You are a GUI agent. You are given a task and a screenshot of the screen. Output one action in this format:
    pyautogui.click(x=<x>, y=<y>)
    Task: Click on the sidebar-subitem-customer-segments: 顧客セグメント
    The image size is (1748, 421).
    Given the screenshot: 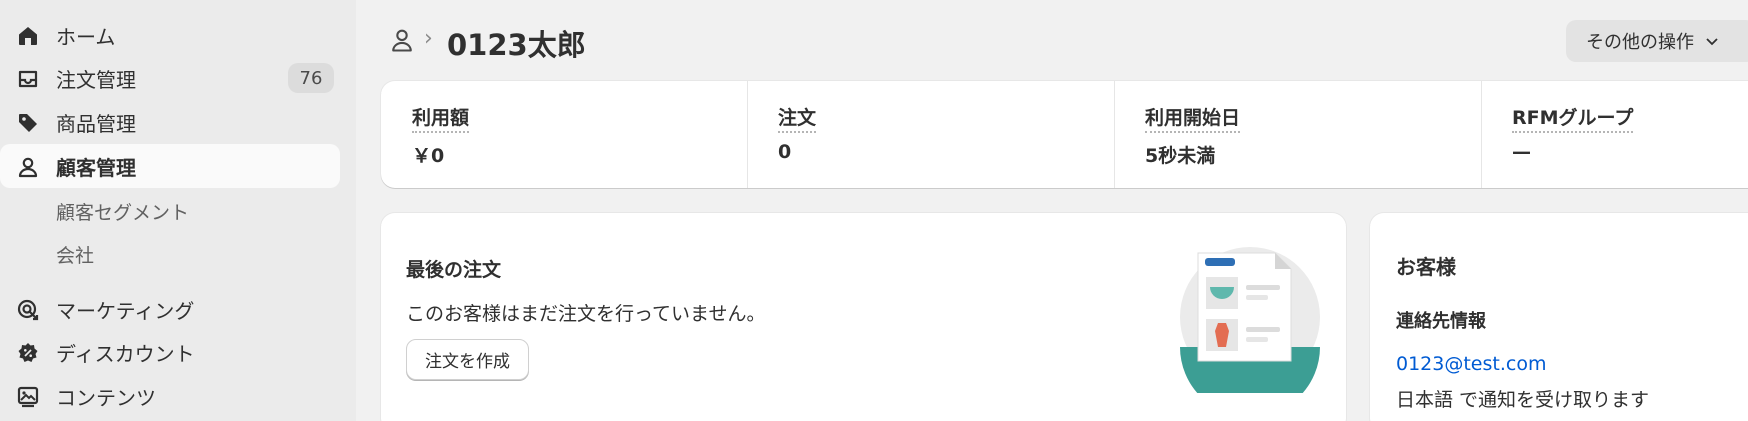 What is the action you would take?
    pyautogui.click(x=122, y=211)
    